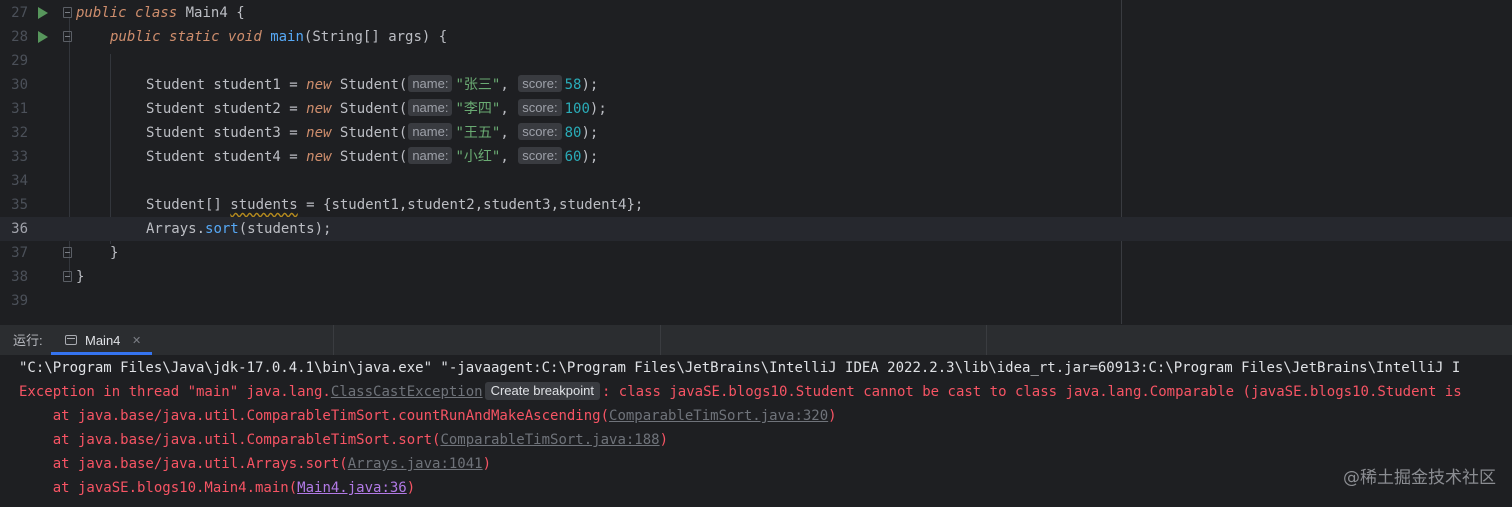 This screenshot has width=1512, height=507. Describe the element at coordinates (756, 181) in the screenshot. I see `code-line-34: 34` at that location.